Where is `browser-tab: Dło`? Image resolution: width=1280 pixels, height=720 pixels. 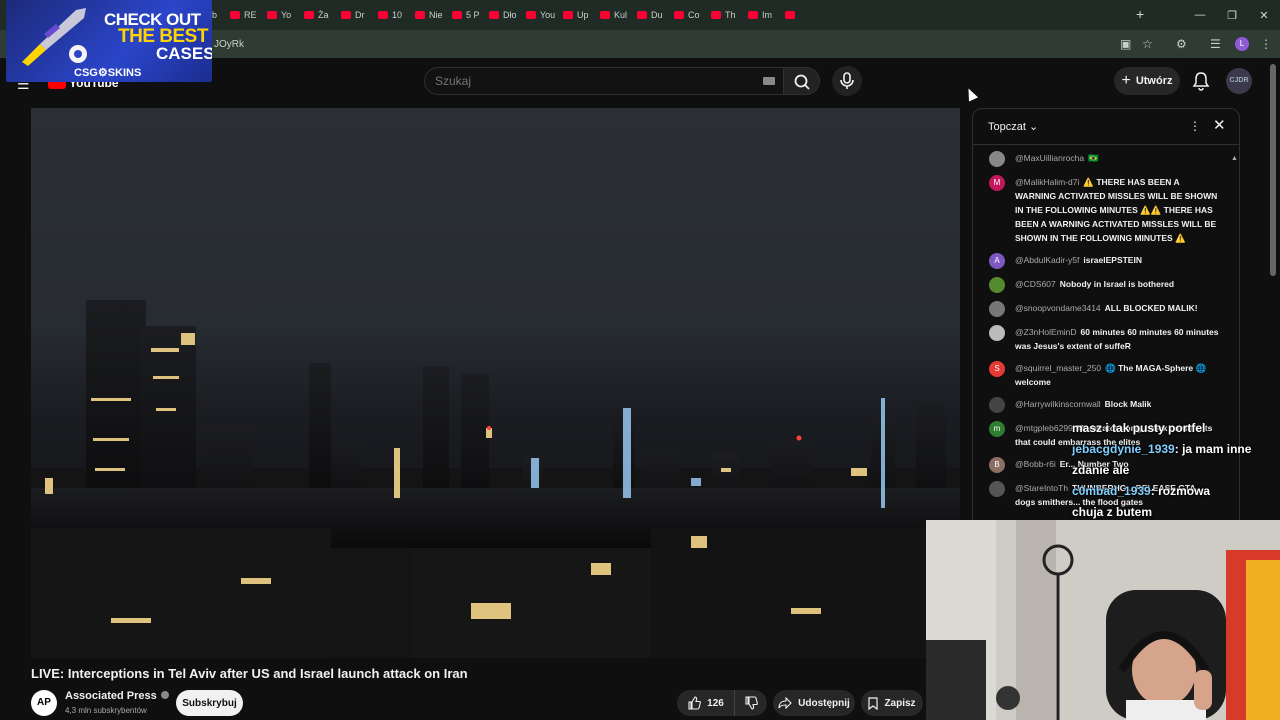 browser-tab: Dło is located at coordinates (499, 15).